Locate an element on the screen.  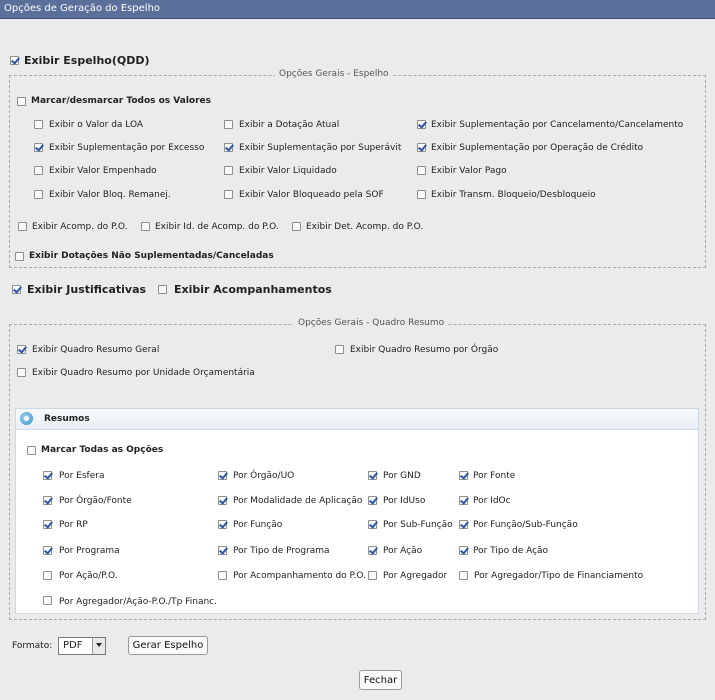
det-acomp-po-label: Exibir Det. Acomp. do P.O. is located at coordinates (365, 227).